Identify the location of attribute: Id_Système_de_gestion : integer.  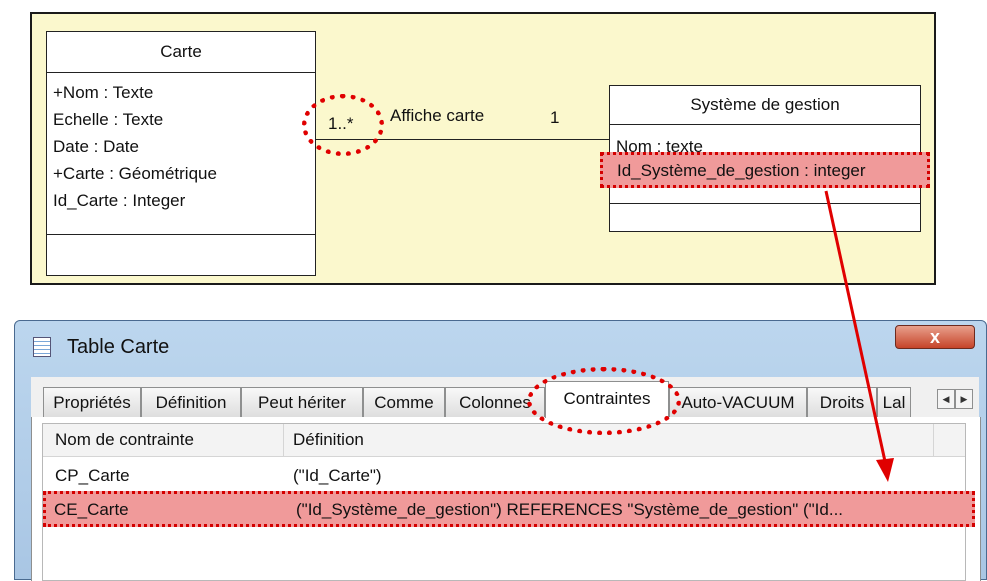
(741, 170).